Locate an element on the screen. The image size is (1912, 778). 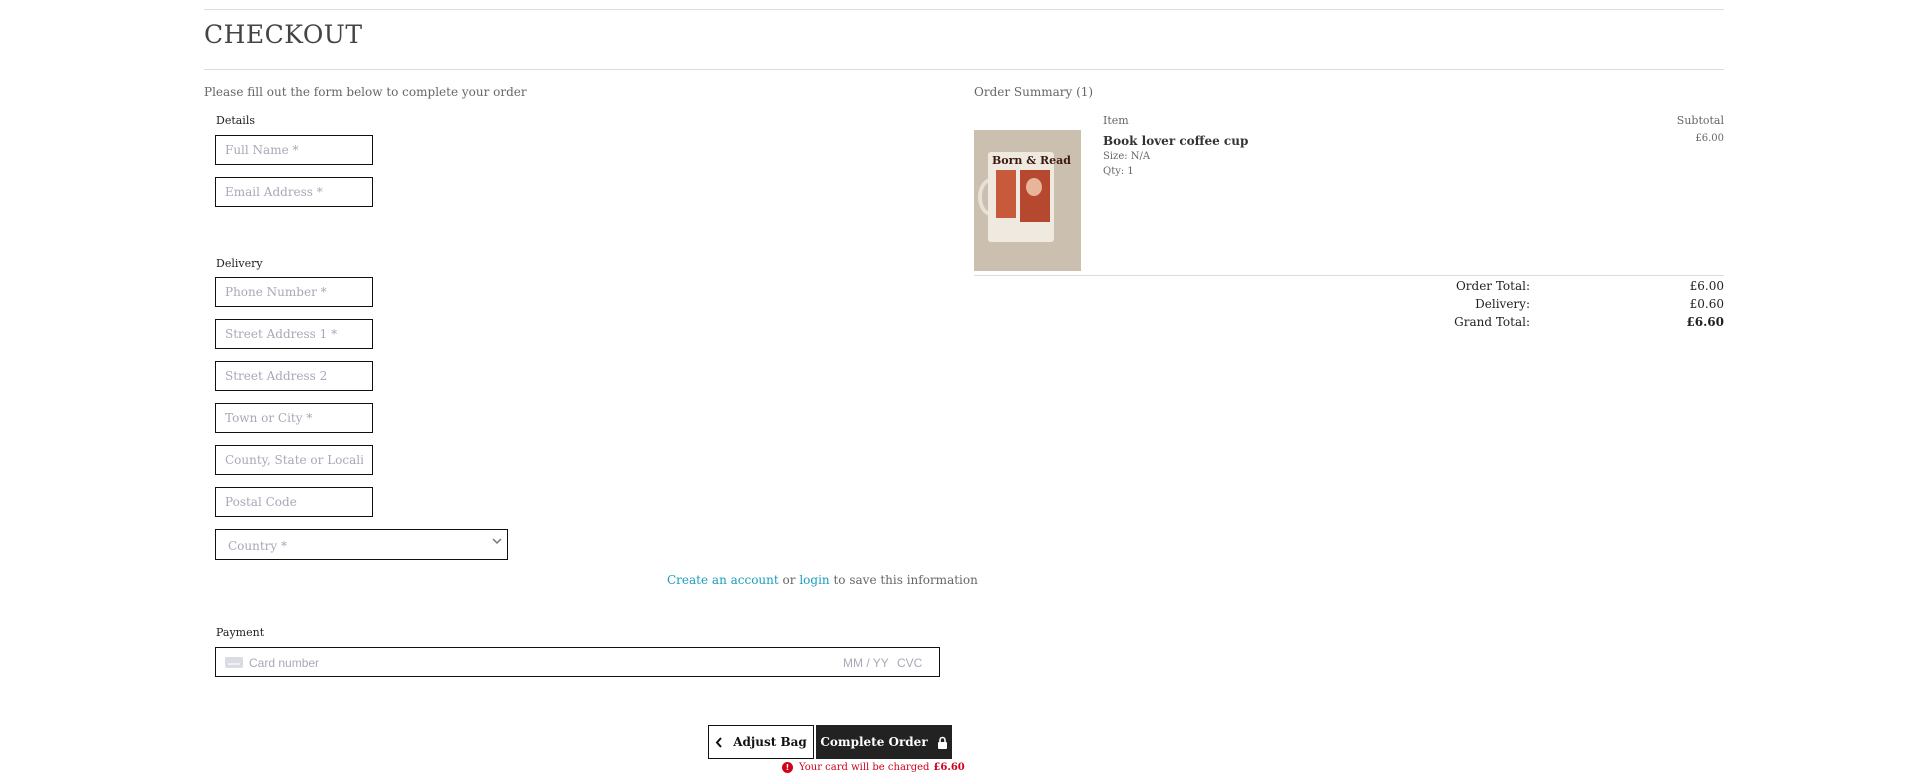
credit-card-icon is located at coordinates (234, 662).